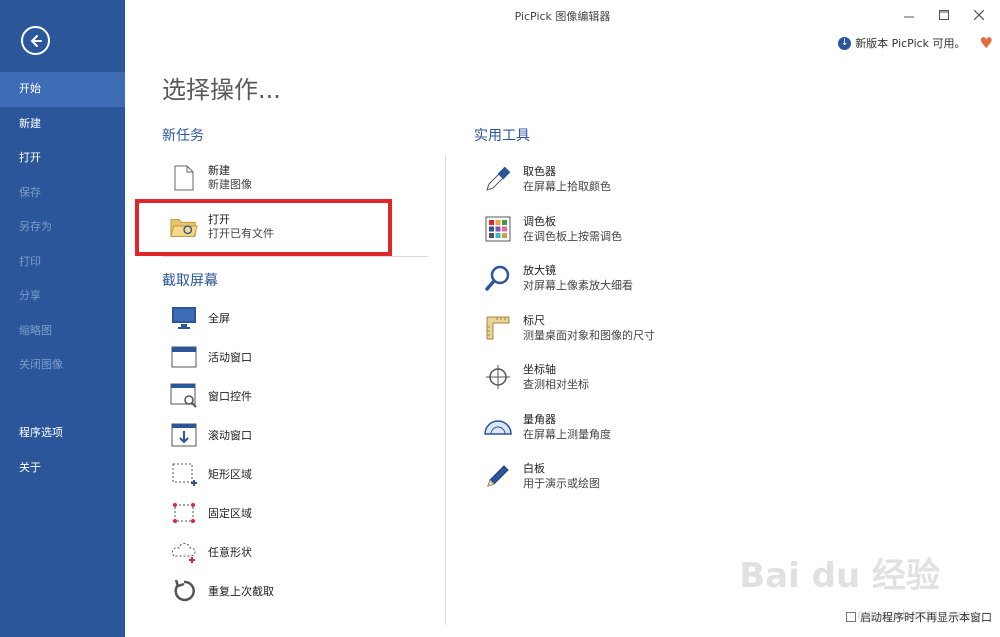 This screenshot has height=637, width=1000. I want to click on sidebar-item-save-as: 另存为, so click(35, 226).